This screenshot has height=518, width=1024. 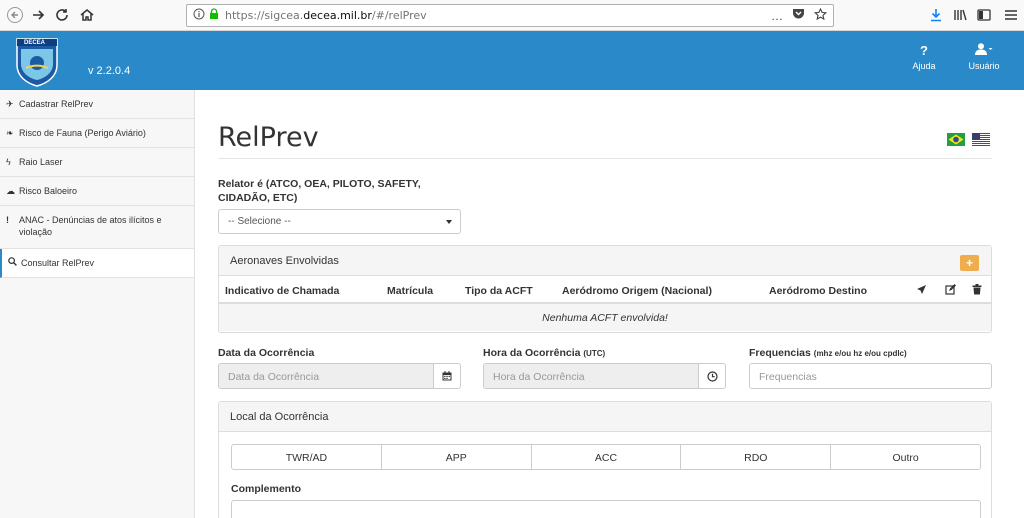 I want to click on cloud-icon: ☁, so click(x=10, y=191).